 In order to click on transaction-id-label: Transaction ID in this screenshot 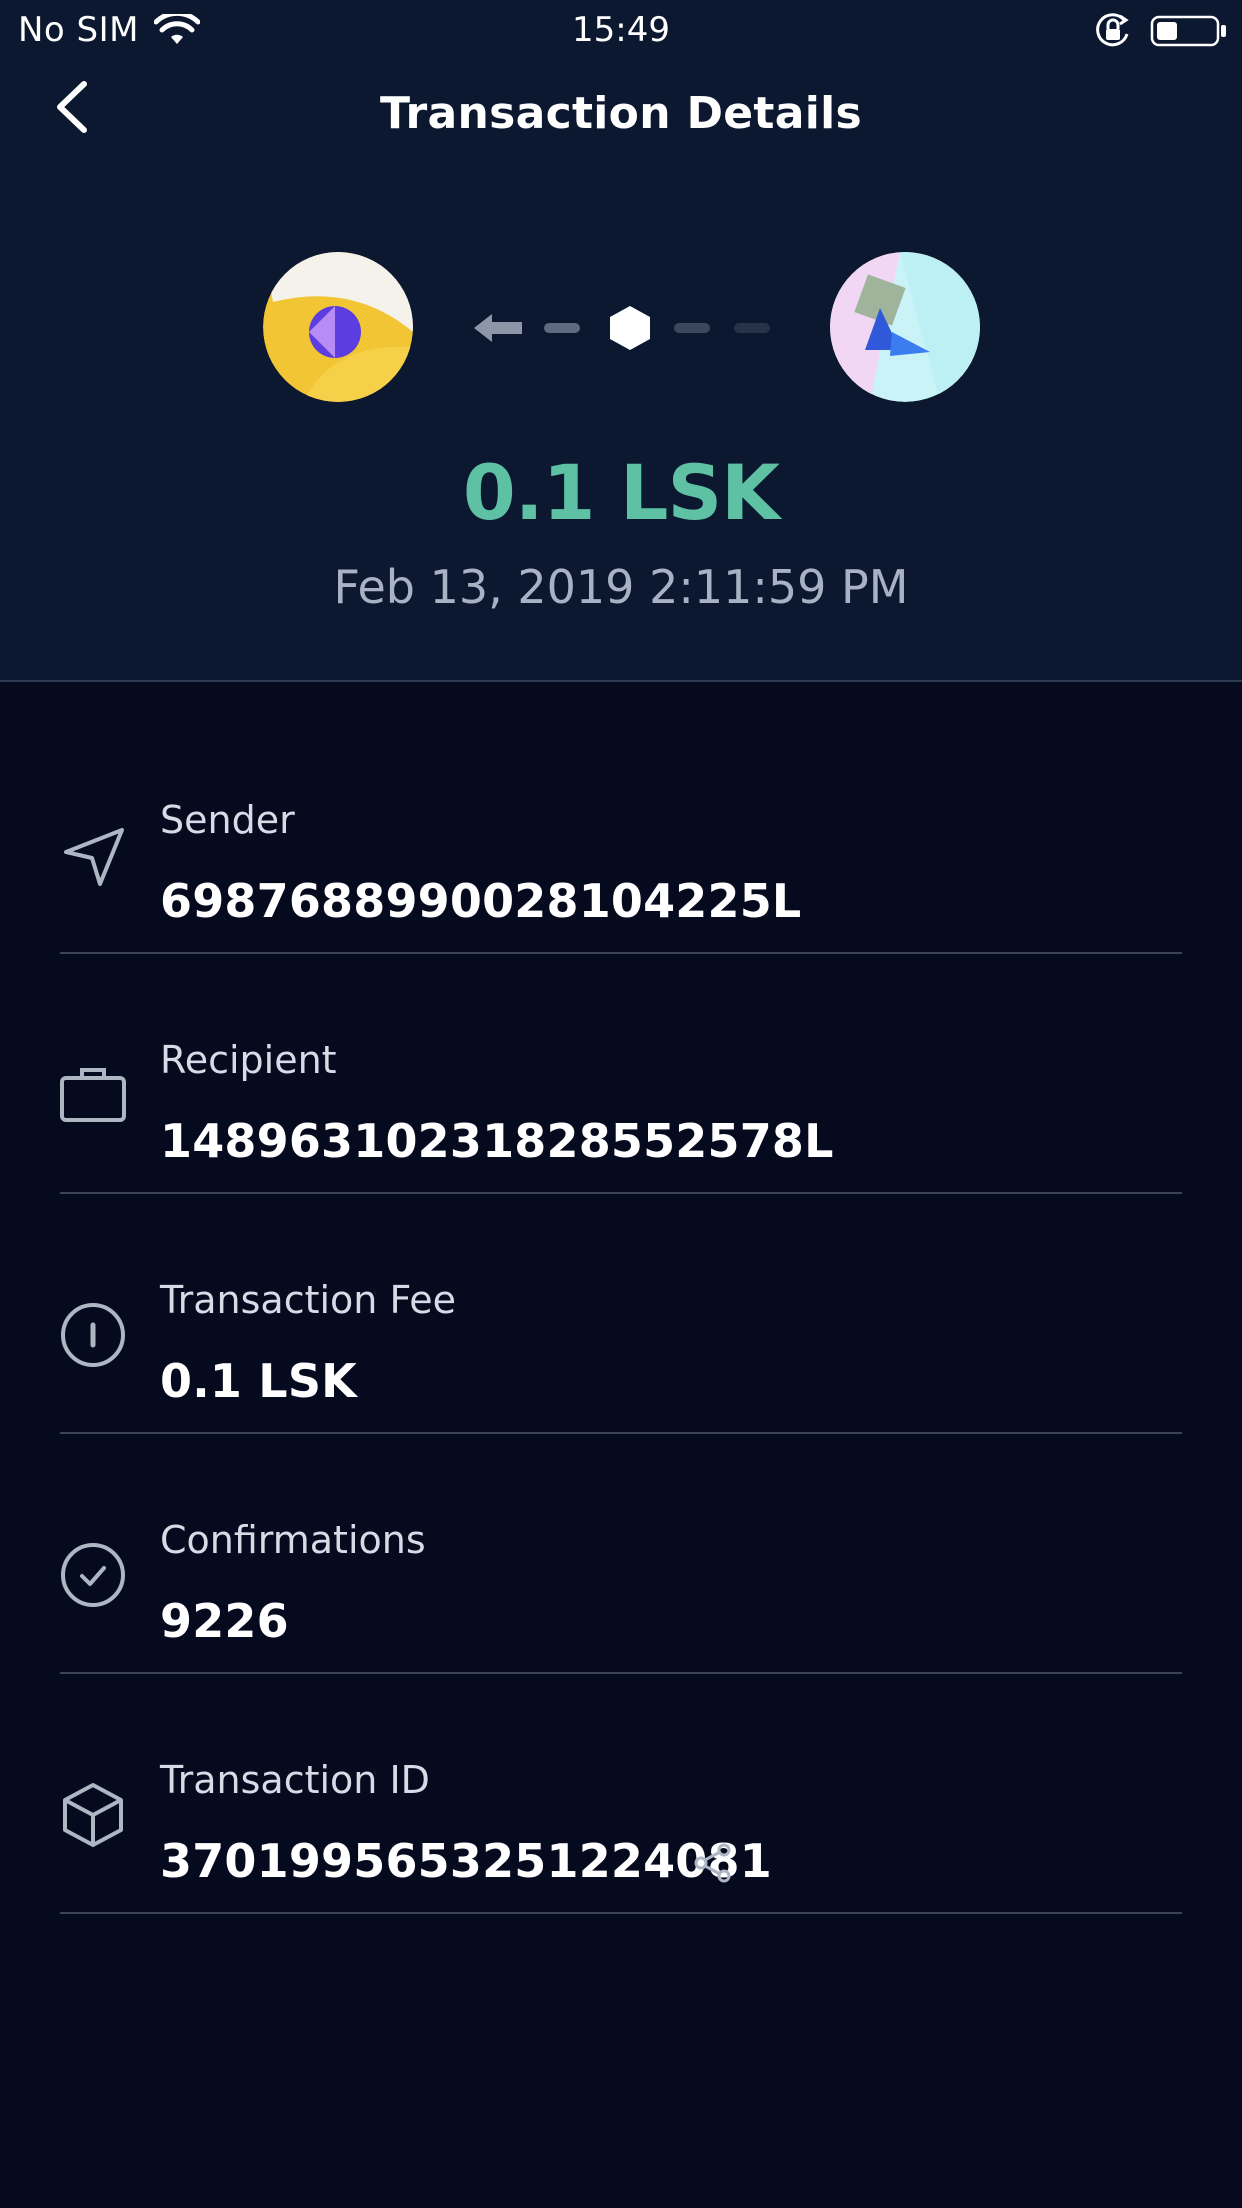, I will do `click(295, 1780)`.